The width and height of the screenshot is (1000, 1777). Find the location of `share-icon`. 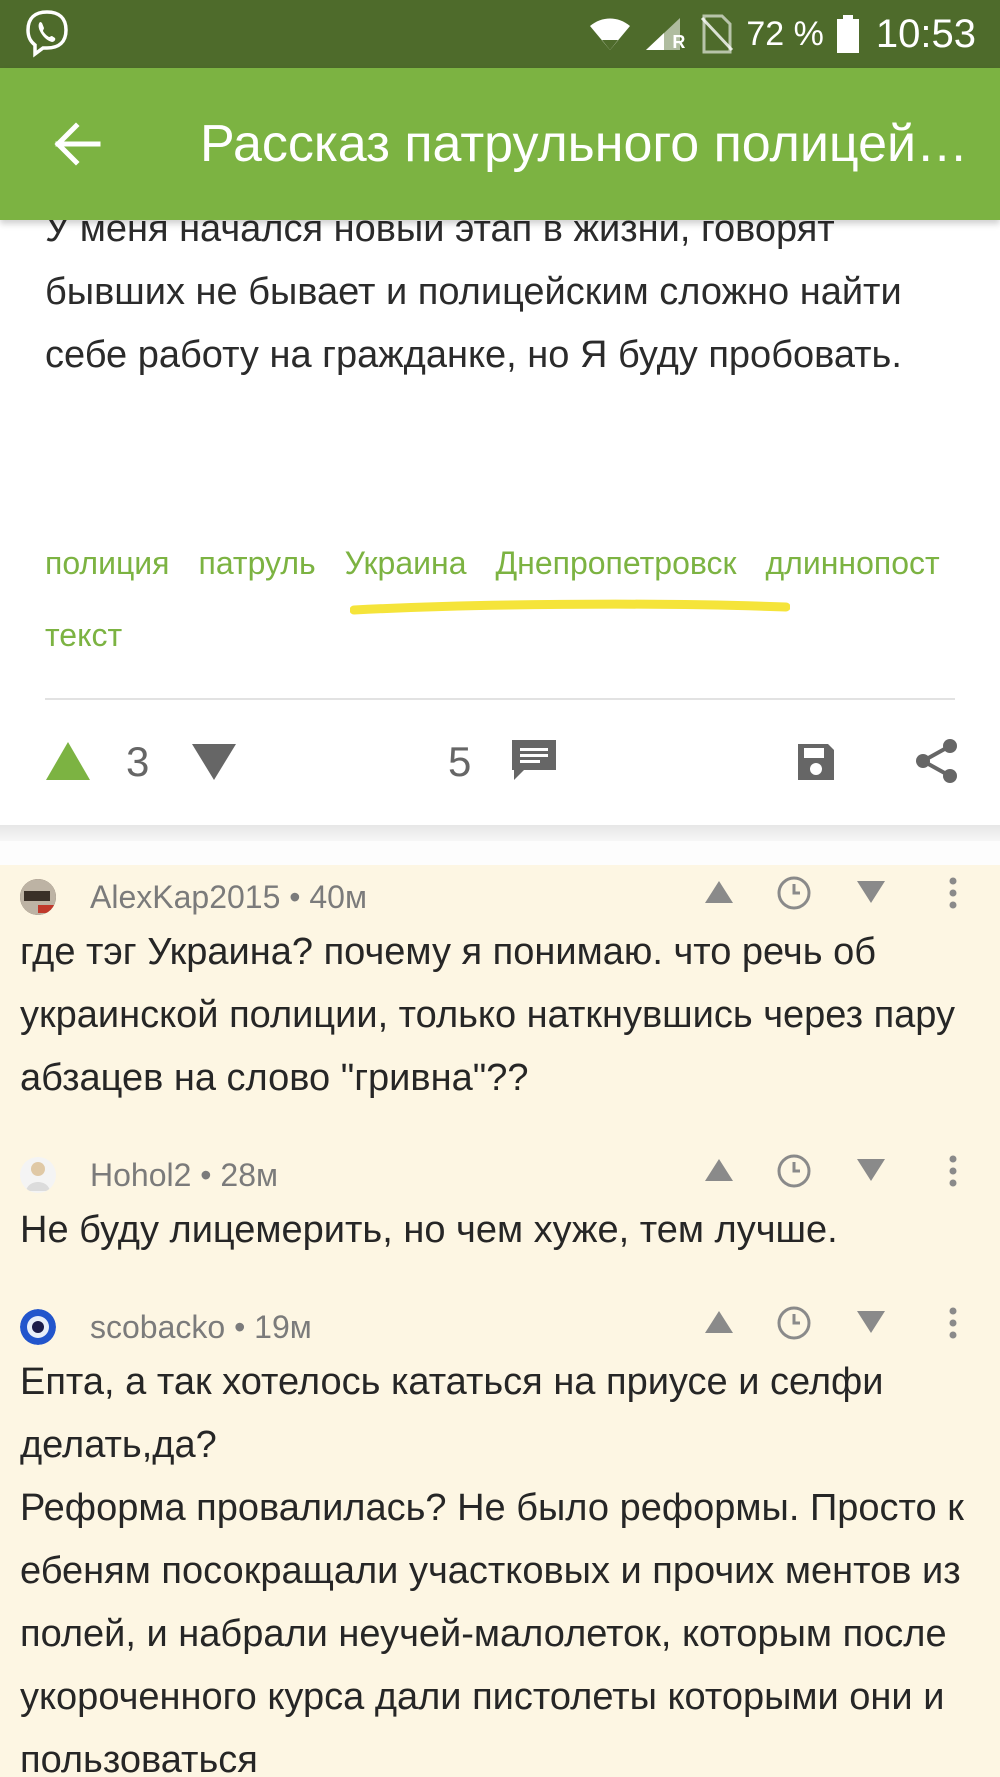

share-icon is located at coordinates (937, 761).